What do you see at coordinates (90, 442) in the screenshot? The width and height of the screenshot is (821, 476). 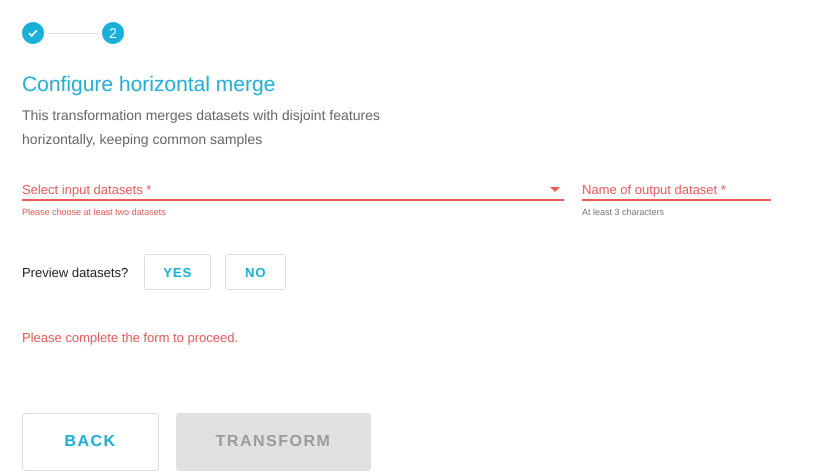 I see `back-button: BACK` at bounding box center [90, 442].